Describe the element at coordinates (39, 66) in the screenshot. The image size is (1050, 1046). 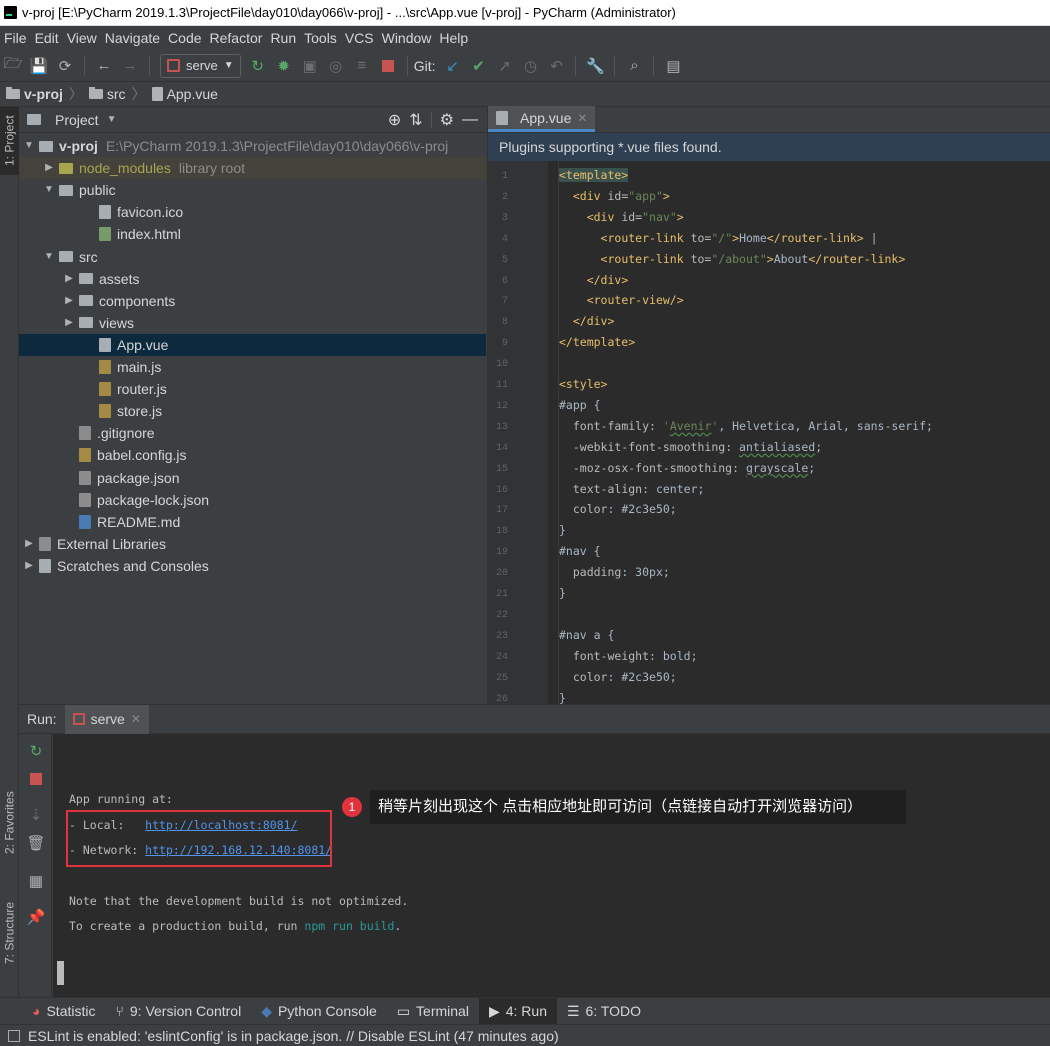
I see `save-icon: 💾` at that location.